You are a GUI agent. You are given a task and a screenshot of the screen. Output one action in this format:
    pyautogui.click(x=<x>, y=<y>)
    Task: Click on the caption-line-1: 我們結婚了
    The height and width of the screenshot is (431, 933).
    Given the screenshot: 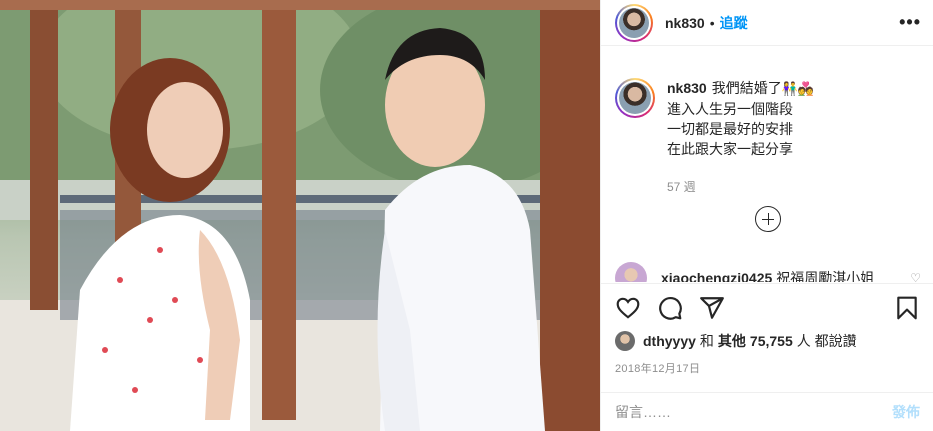 What is the action you would take?
    pyautogui.click(x=746, y=88)
    